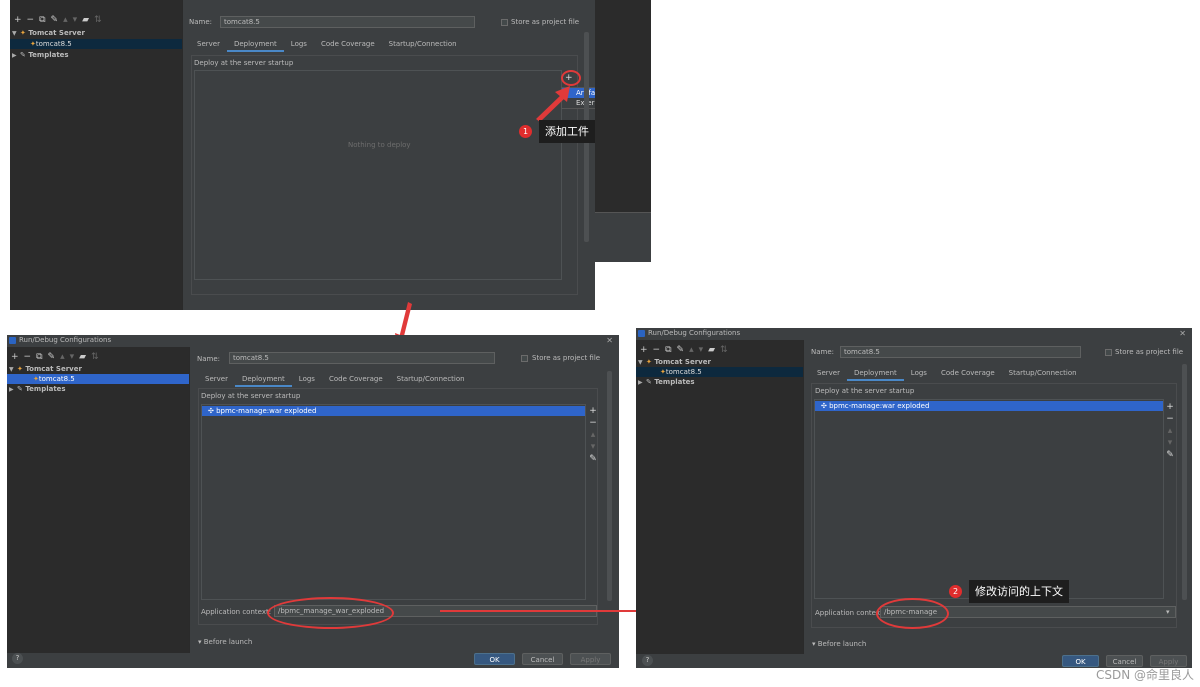 The height and width of the screenshot is (687, 1200). What do you see at coordinates (20, 369) in the screenshot?
I see `tomcat-icon: ✦` at bounding box center [20, 369].